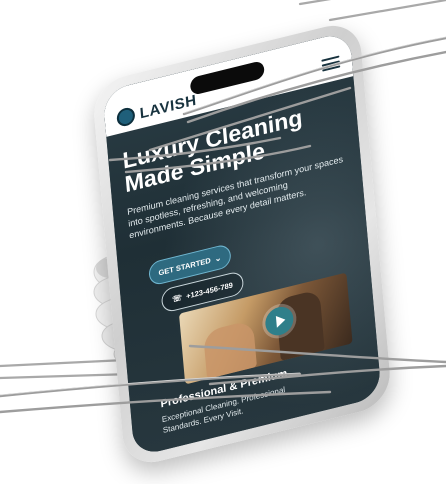 The image size is (446, 484). What do you see at coordinates (177, 298) in the screenshot?
I see `phone-icon: ☏` at bounding box center [177, 298].